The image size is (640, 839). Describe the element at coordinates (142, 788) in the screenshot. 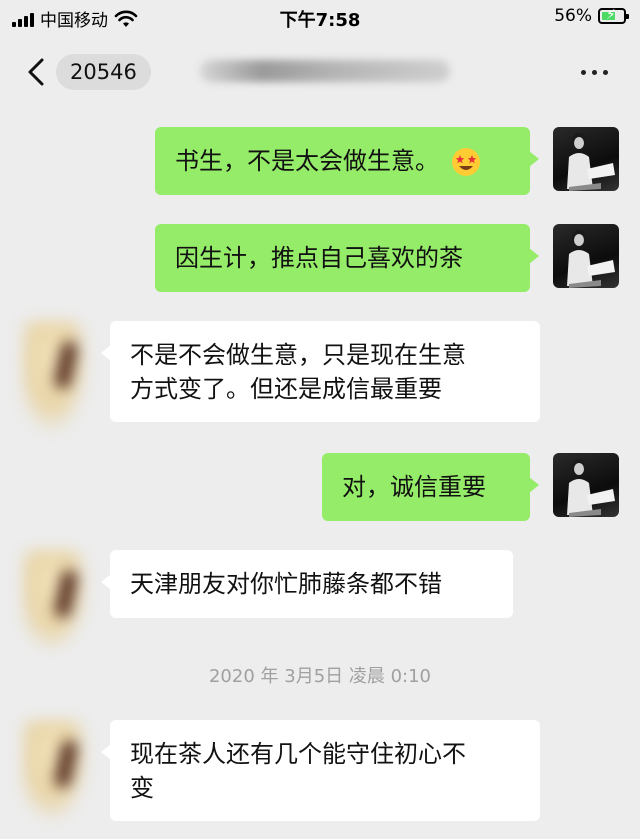

I see `message-text-line: 变` at that location.